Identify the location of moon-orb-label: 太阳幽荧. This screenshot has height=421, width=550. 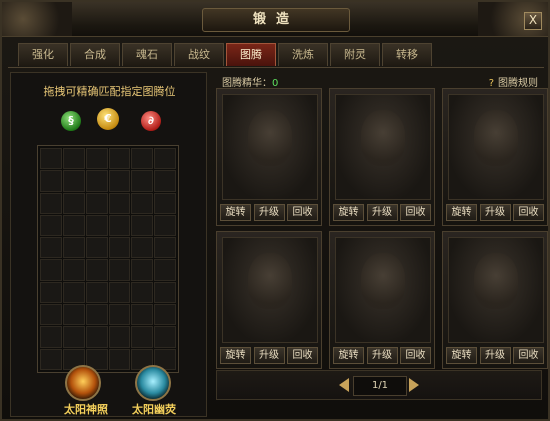
(154, 409).